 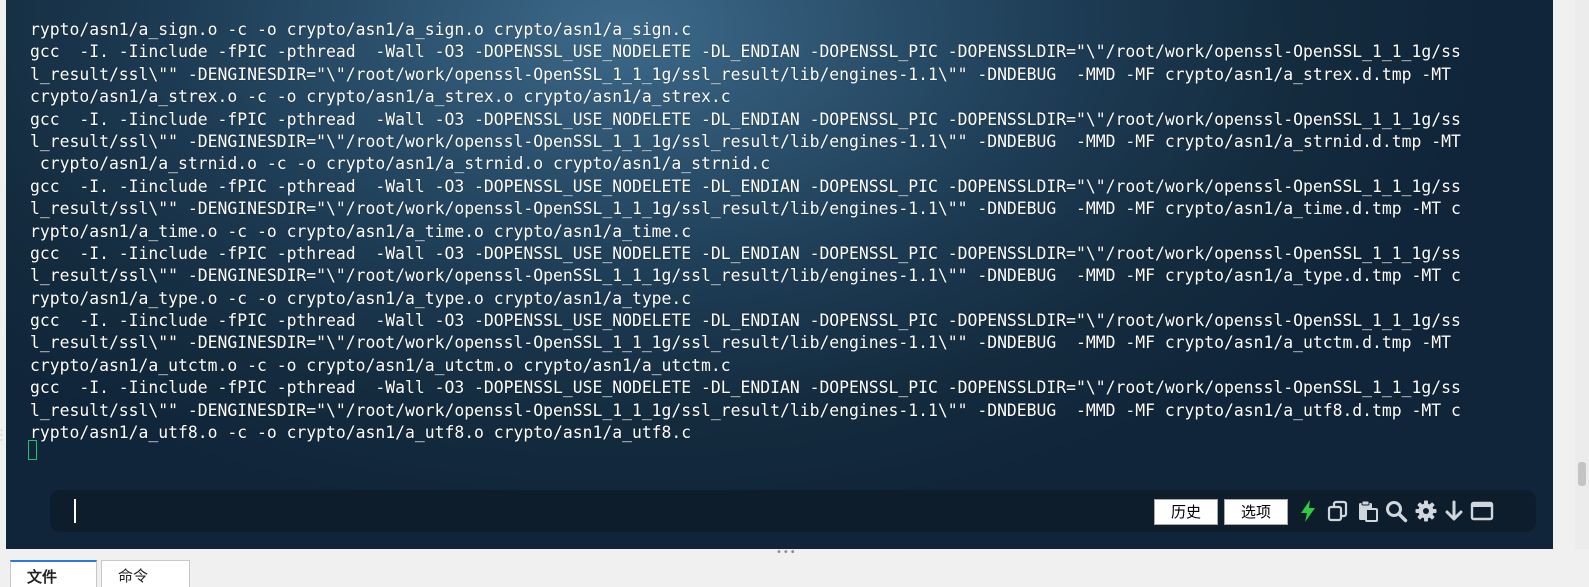 What do you see at coordinates (794, 572) in the screenshot?
I see `bottom-tab-bar: 文件 命令` at bounding box center [794, 572].